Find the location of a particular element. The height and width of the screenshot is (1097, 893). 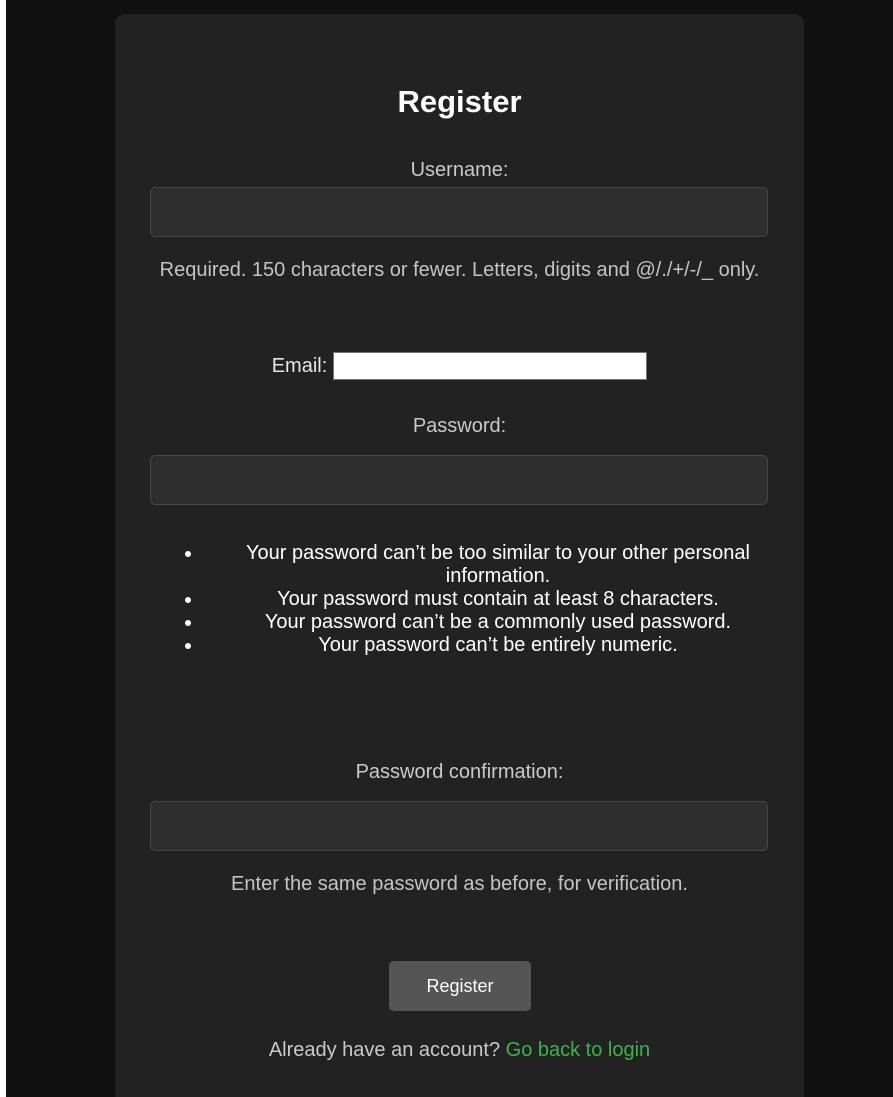

username-input is located at coordinates (459, 212).